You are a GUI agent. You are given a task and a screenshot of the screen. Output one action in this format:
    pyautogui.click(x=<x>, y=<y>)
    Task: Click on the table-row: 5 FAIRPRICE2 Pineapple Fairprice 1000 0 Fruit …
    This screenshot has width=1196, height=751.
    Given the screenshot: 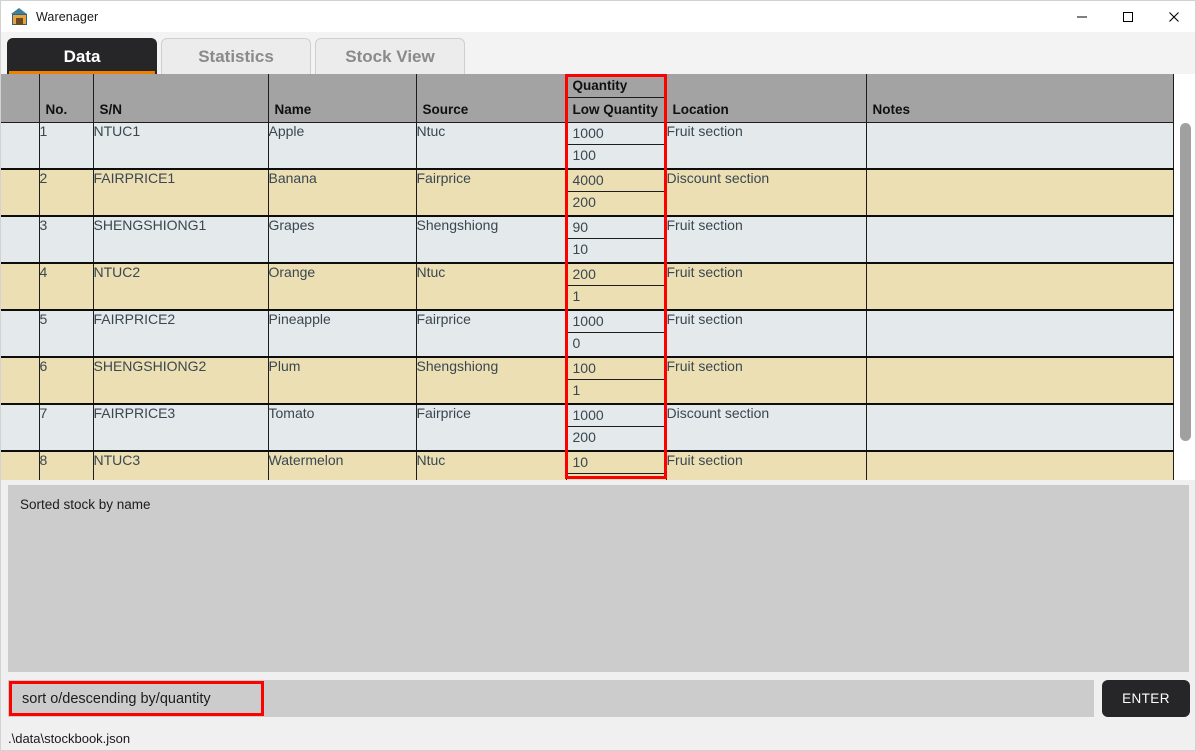 What is the action you would take?
    pyautogui.click(x=587, y=334)
    